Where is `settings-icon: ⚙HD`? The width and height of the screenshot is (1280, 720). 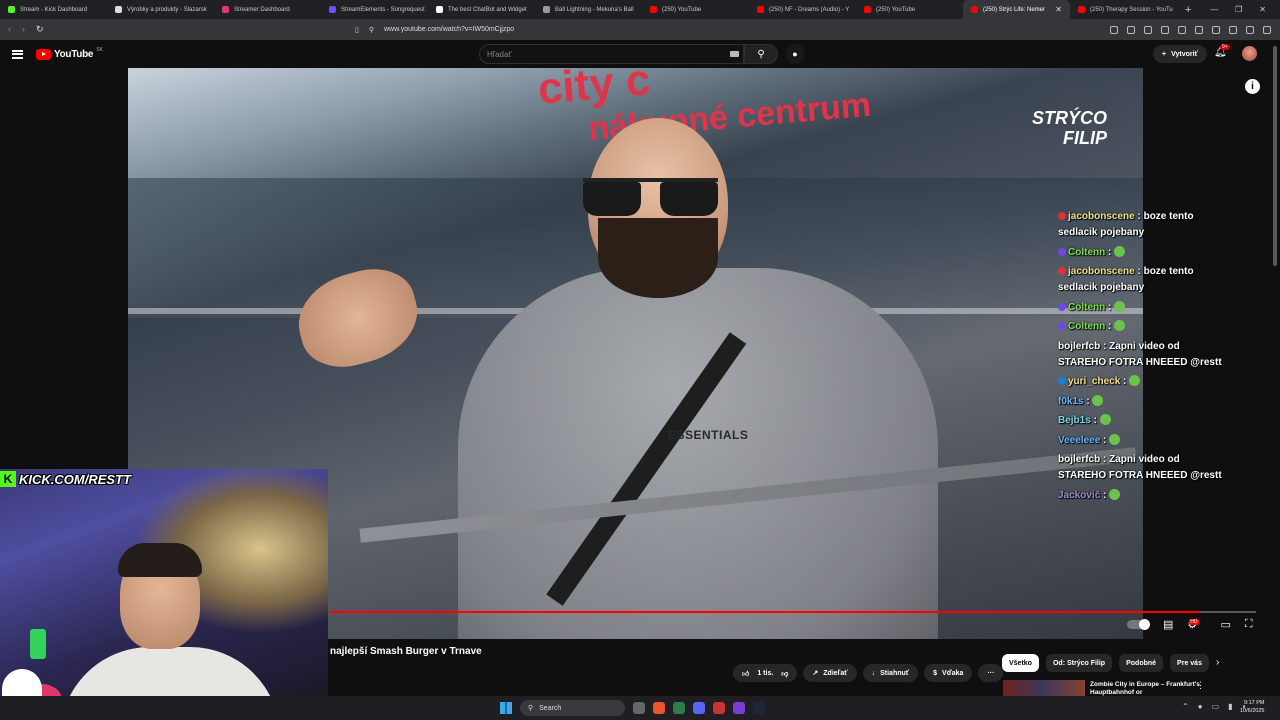
settings-icon: ⚙HD is located at coordinates (1196, 624).